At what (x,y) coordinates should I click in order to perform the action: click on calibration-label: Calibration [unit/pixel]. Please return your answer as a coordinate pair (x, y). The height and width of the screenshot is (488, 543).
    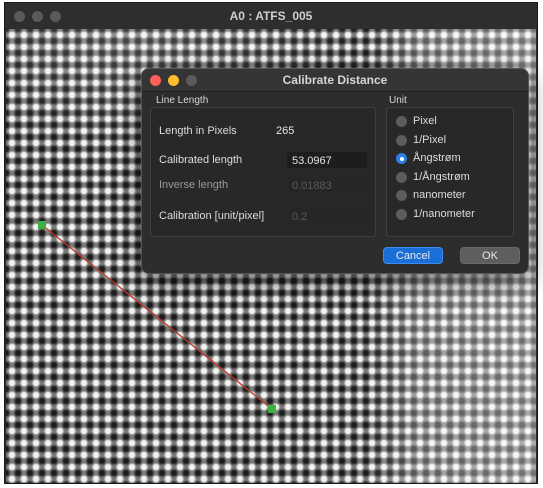
    Looking at the image, I should click on (212, 216).